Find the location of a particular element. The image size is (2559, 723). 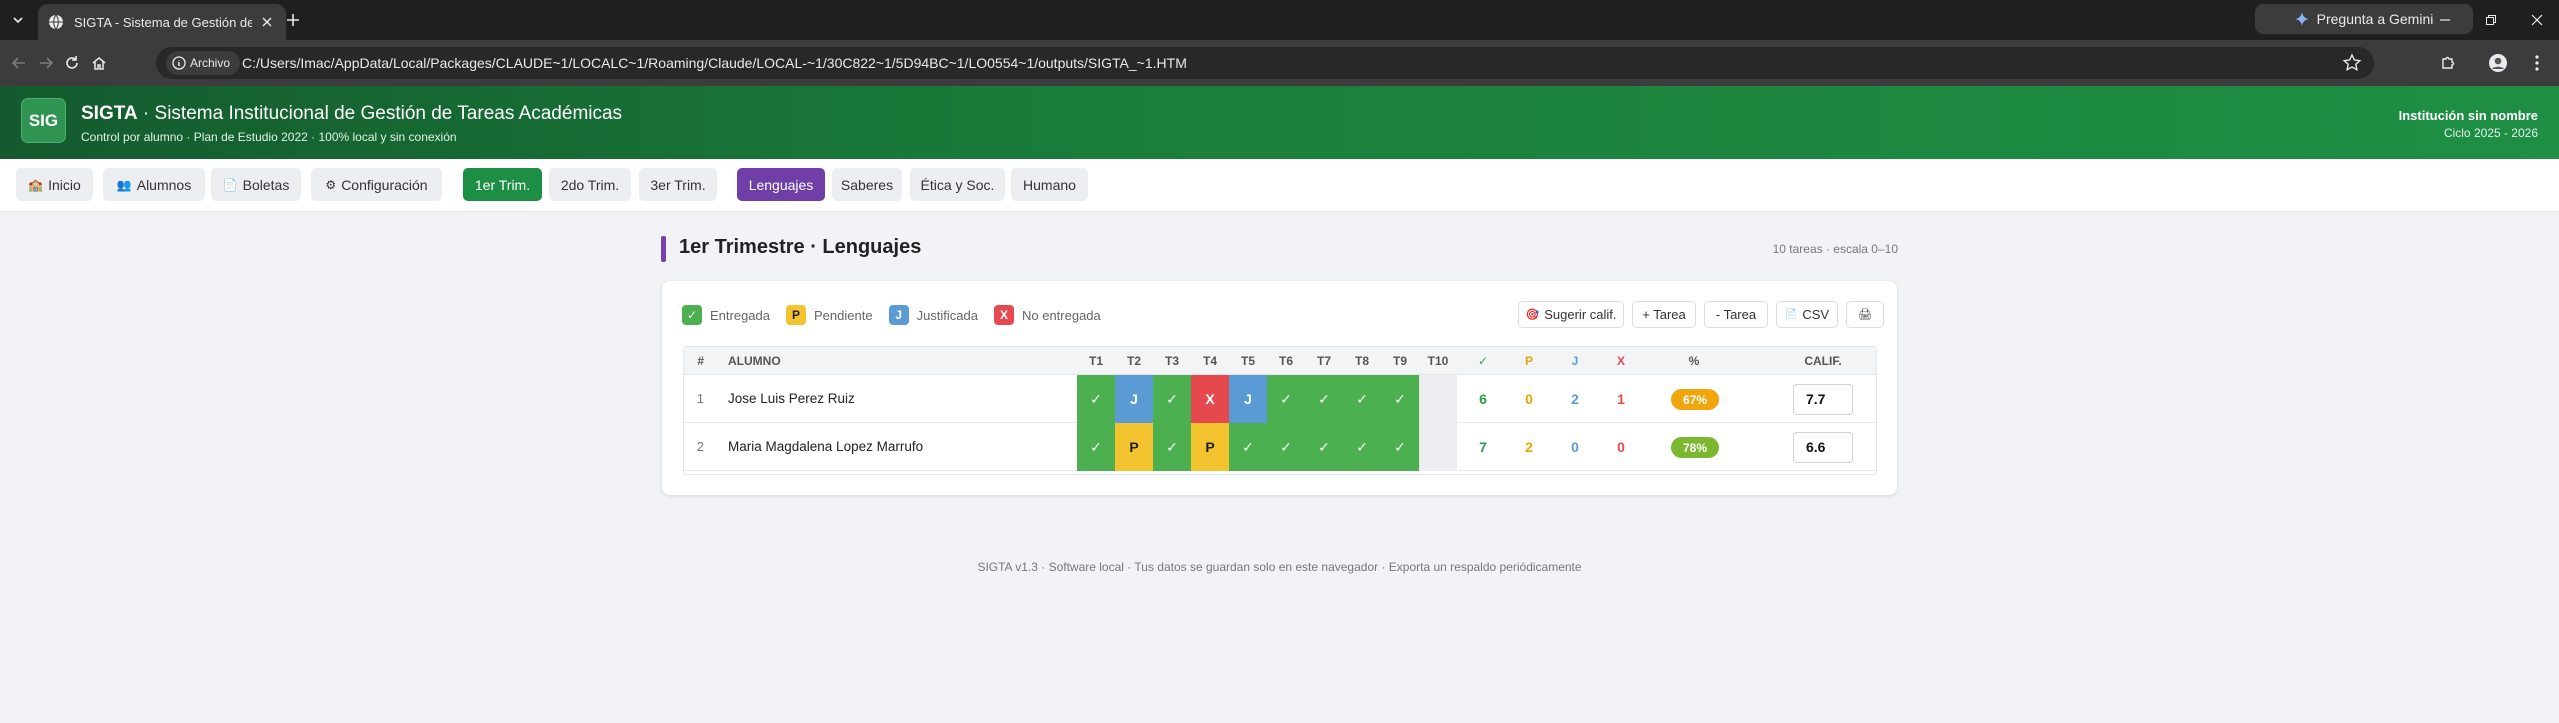

print-button: 🖨 is located at coordinates (1865, 314).